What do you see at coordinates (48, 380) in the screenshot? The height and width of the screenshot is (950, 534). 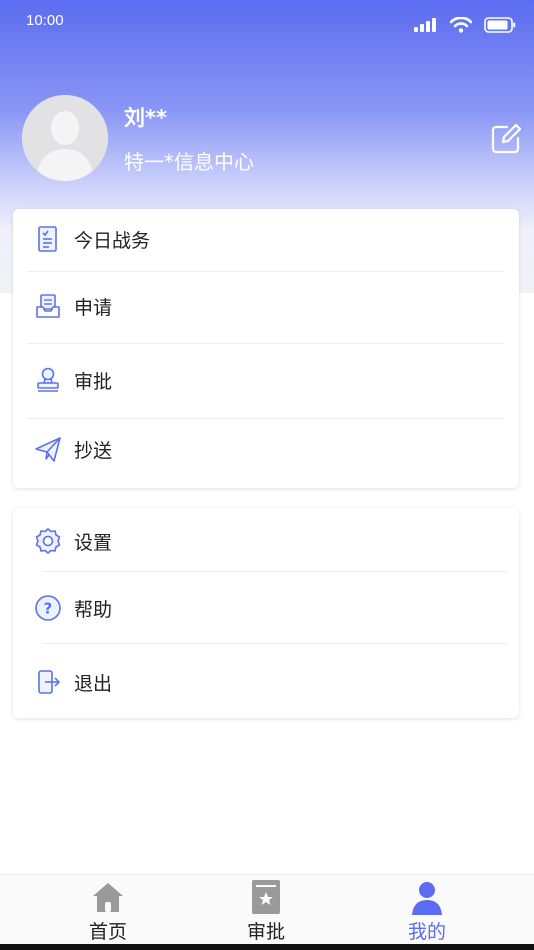 I see `stamp-icon` at bounding box center [48, 380].